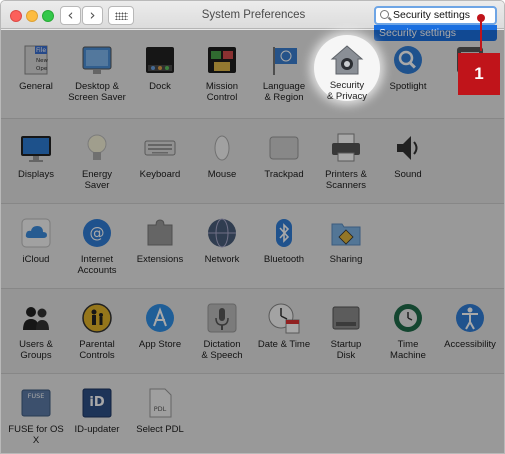 Image resolution: width=505 pixels, height=454 pixels. What do you see at coordinates (284, 148) in the screenshot?
I see `trackpad-icon` at bounding box center [284, 148].